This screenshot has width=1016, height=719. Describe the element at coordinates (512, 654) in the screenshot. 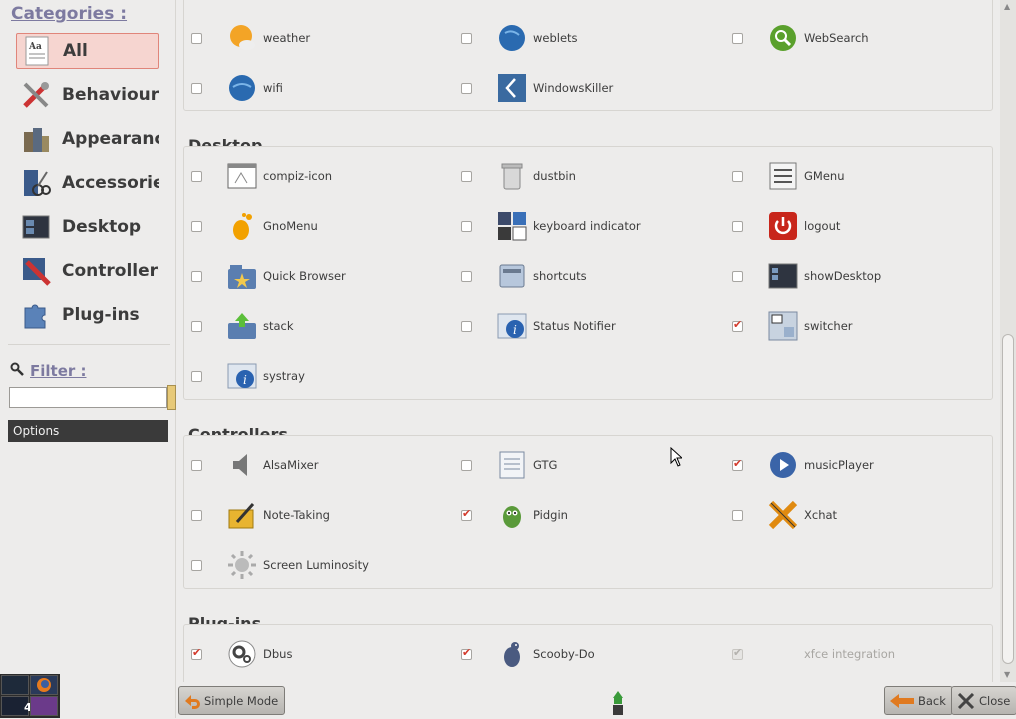

I see `scooby-do-icon` at that location.